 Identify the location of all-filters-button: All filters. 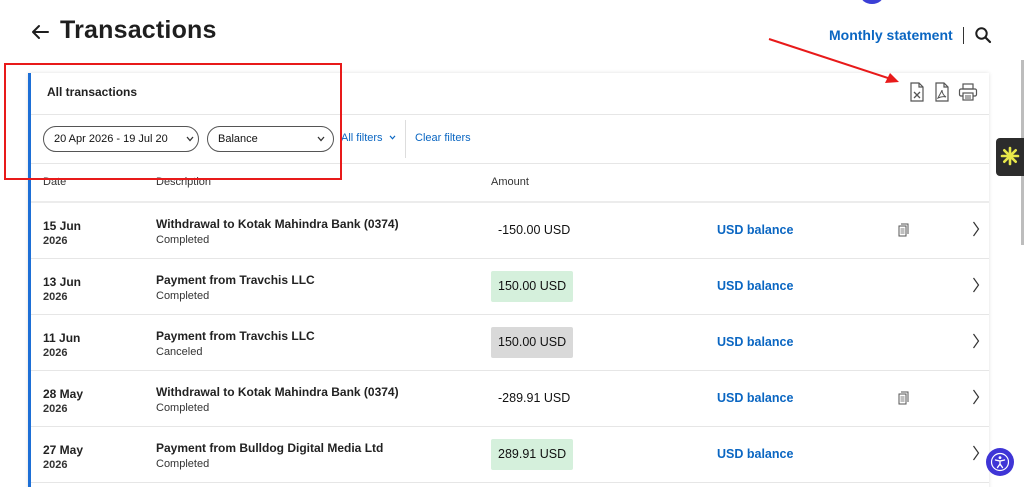
(368, 138).